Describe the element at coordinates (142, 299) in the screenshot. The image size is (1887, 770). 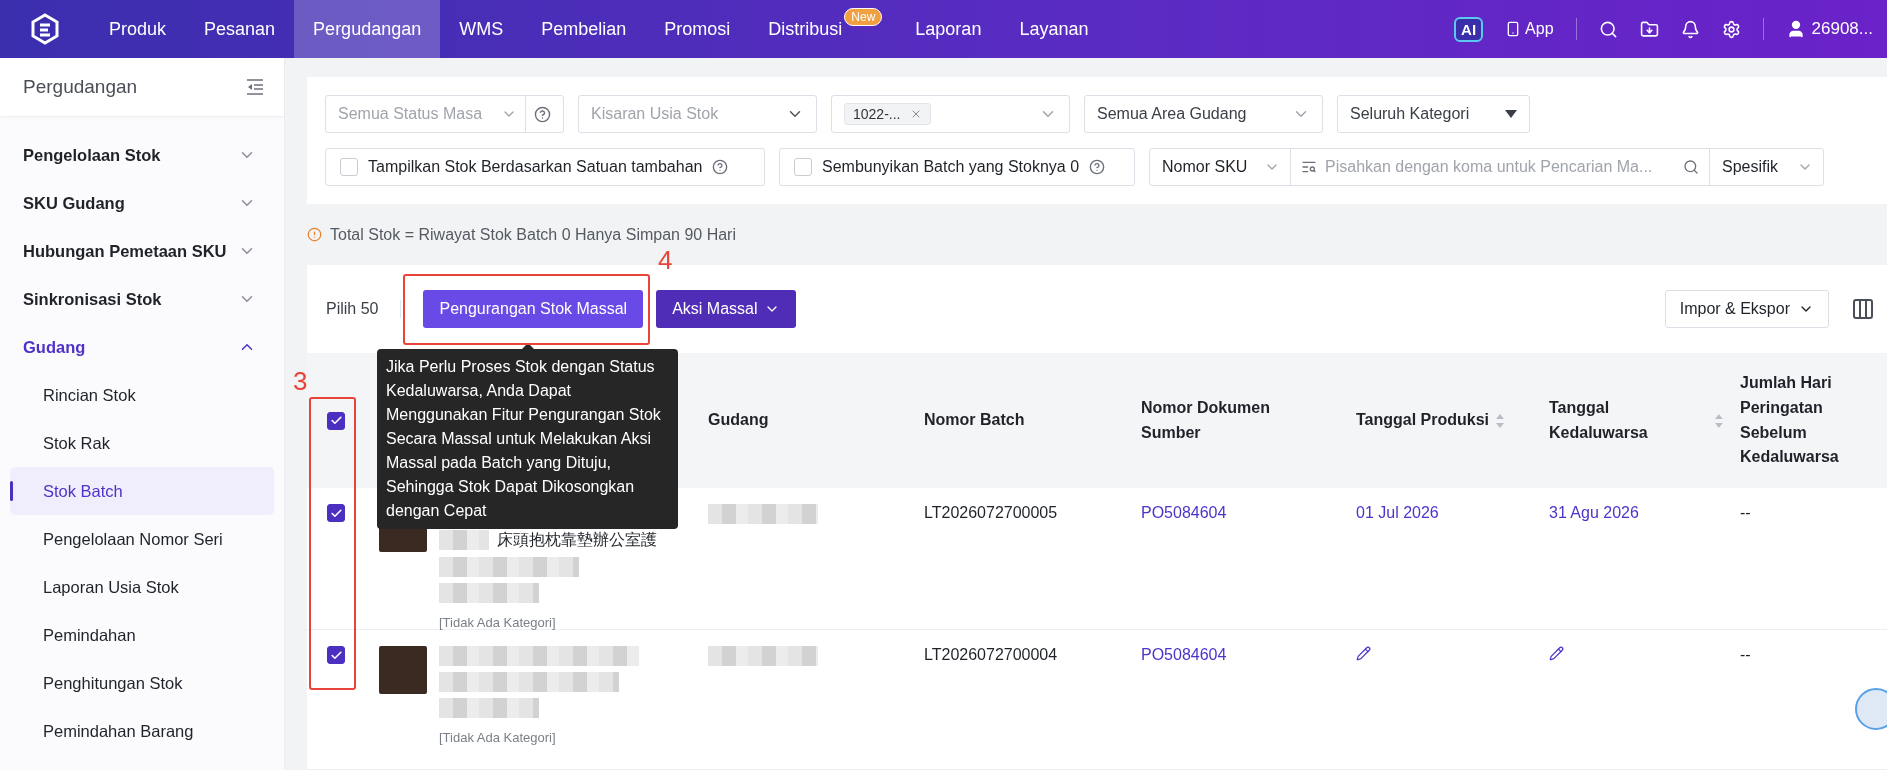
I see `sidebar-group: Sinkronisasi Stok` at that location.